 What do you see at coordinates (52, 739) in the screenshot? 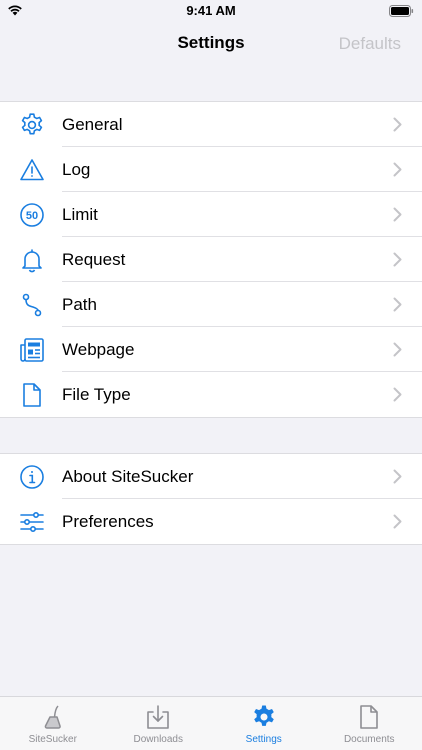
I see `tab-label: SiteSucker` at bounding box center [52, 739].